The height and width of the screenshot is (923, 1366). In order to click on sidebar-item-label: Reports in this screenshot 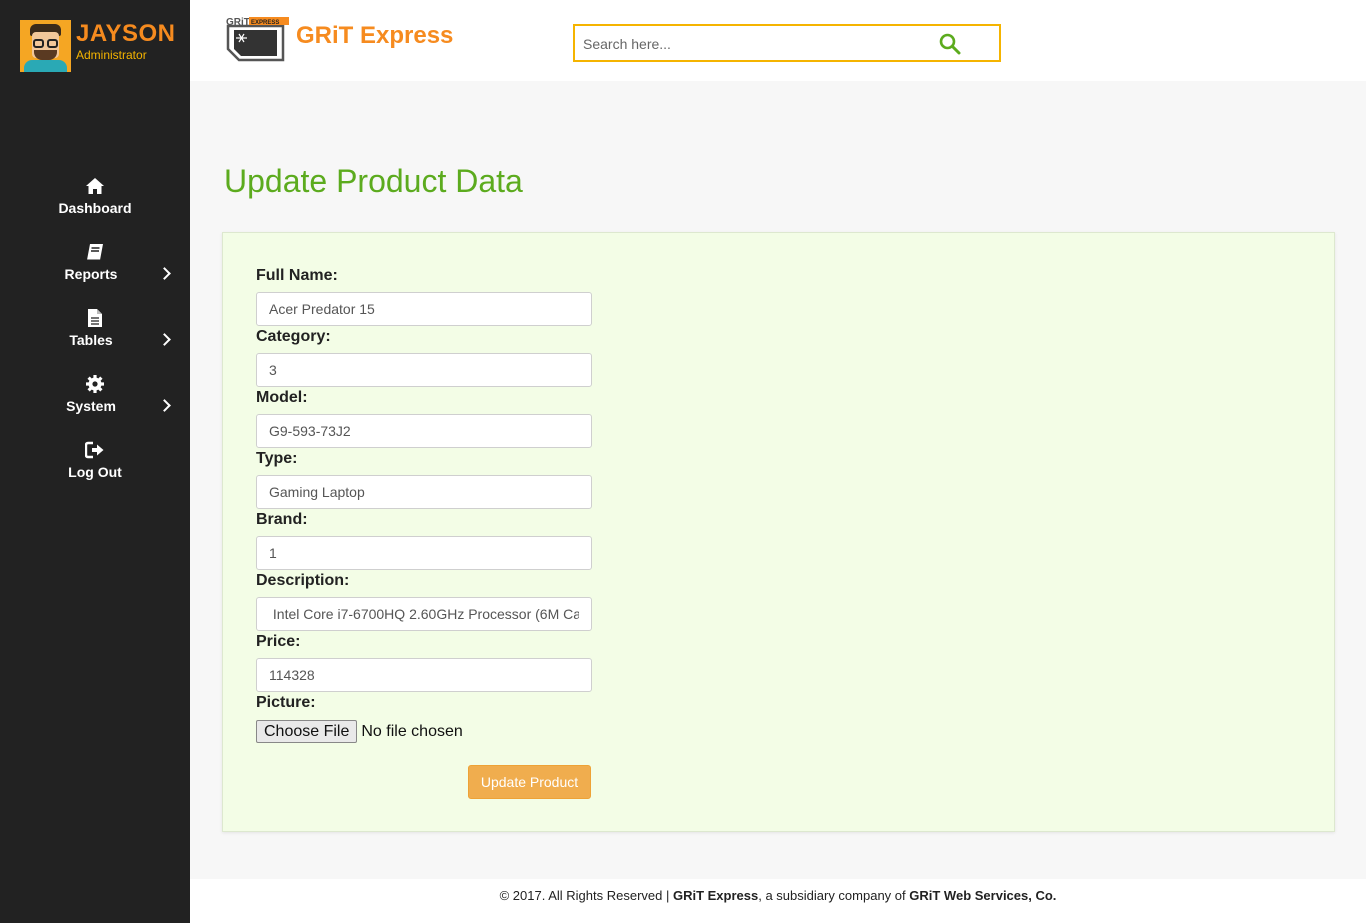, I will do `click(91, 274)`.